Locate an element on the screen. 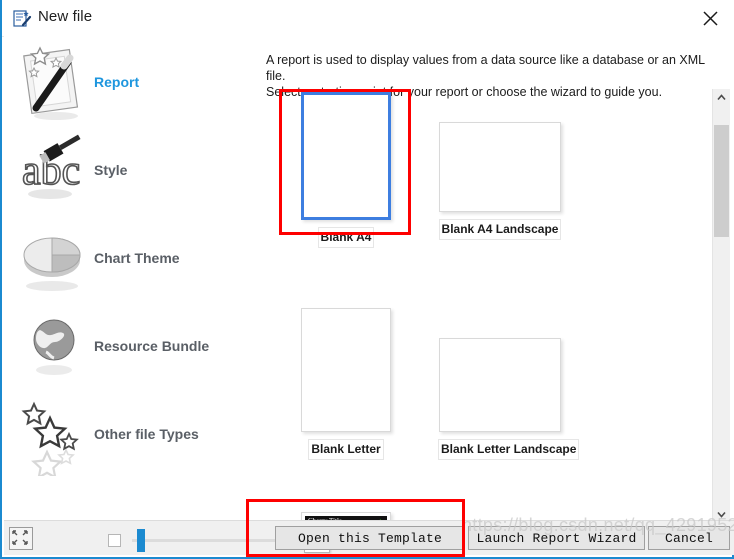  sidebar-item-style: abc Style is located at coordinates (130, 176).